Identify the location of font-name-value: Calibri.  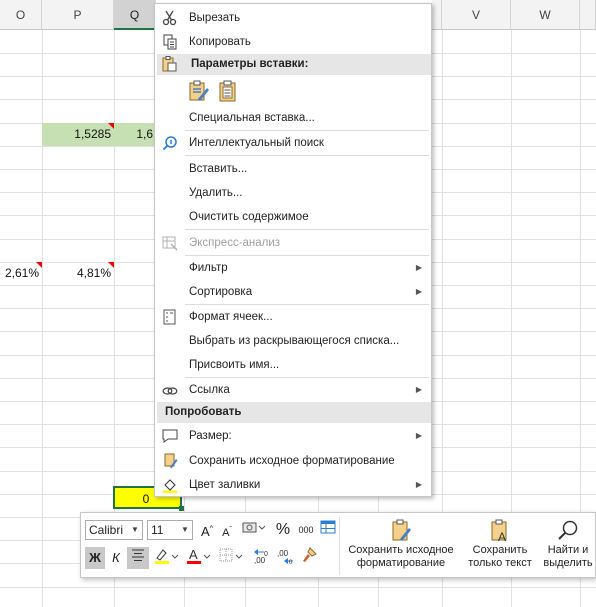
(106, 530).